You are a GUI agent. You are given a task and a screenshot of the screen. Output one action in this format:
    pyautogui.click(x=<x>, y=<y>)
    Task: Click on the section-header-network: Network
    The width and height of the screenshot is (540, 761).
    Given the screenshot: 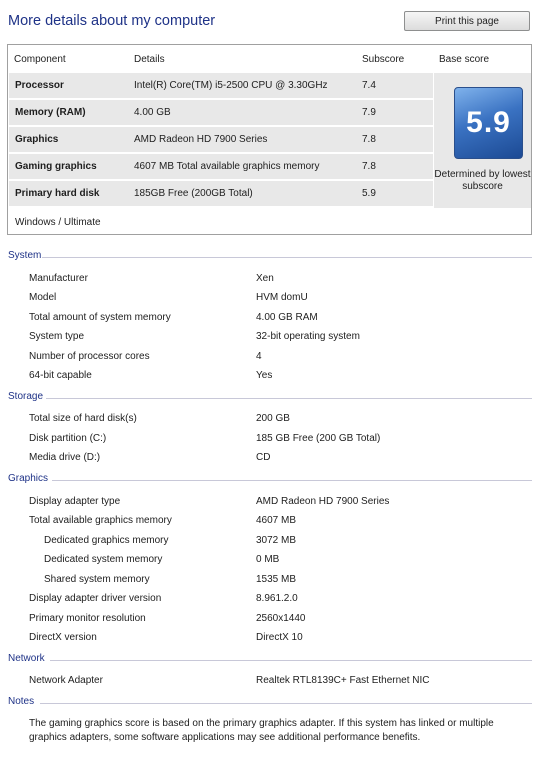 What is the action you would take?
    pyautogui.click(x=270, y=660)
    